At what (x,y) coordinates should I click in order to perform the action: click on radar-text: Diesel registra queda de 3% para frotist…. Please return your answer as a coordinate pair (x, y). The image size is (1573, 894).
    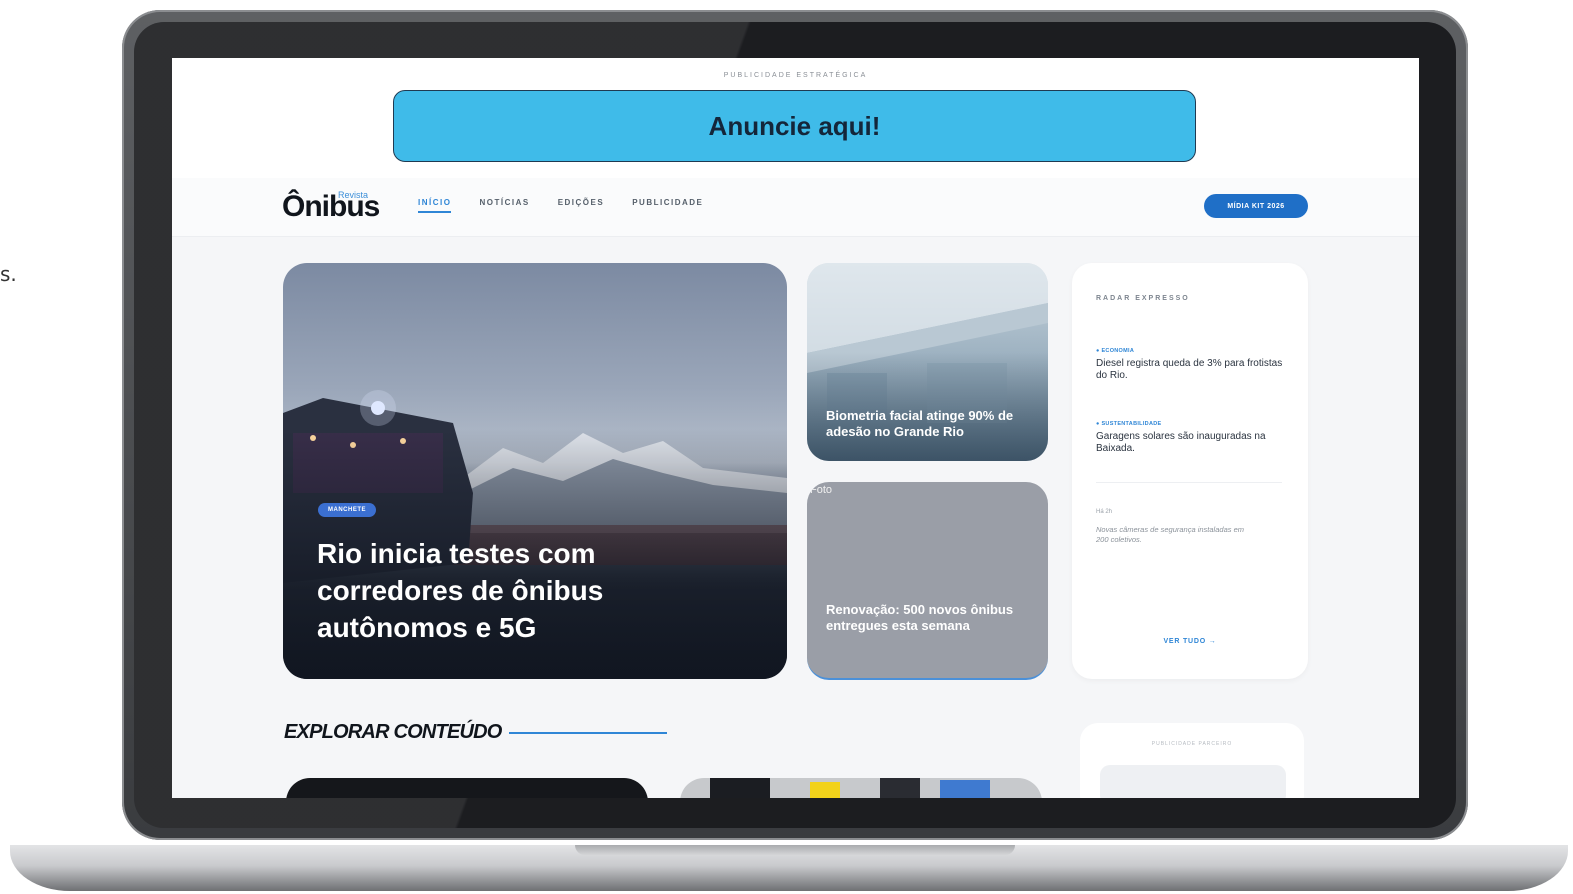
    Looking at the image, I should click on (1189, 369).